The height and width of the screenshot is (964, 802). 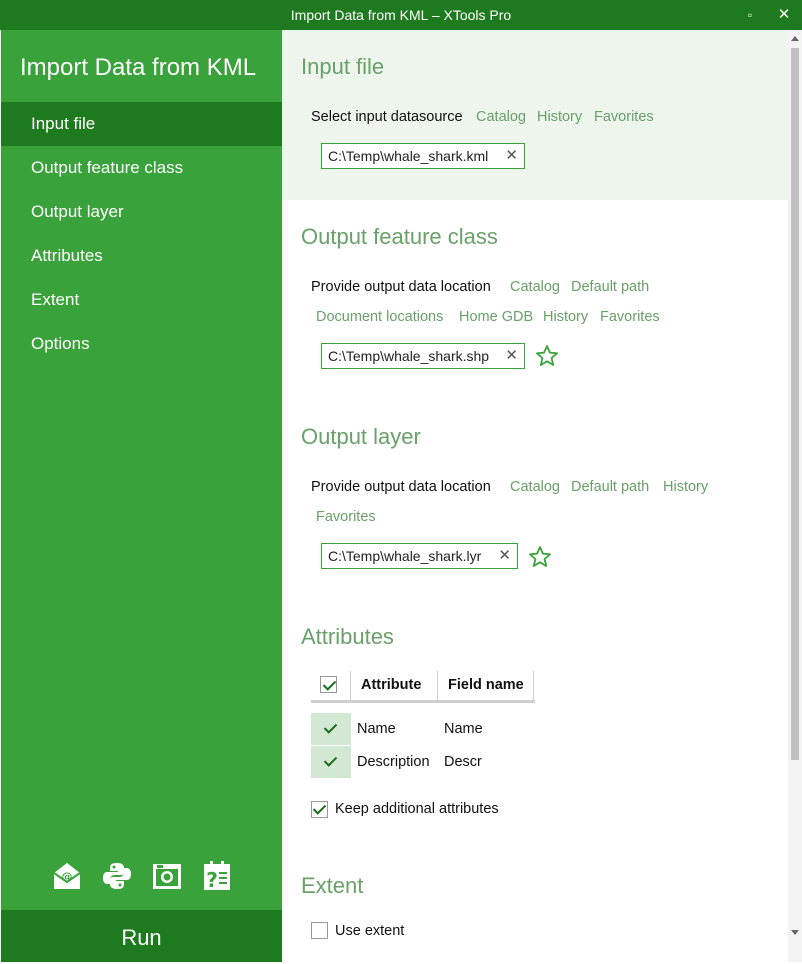 I want to click on python-icon, so click(x=117, y=876).